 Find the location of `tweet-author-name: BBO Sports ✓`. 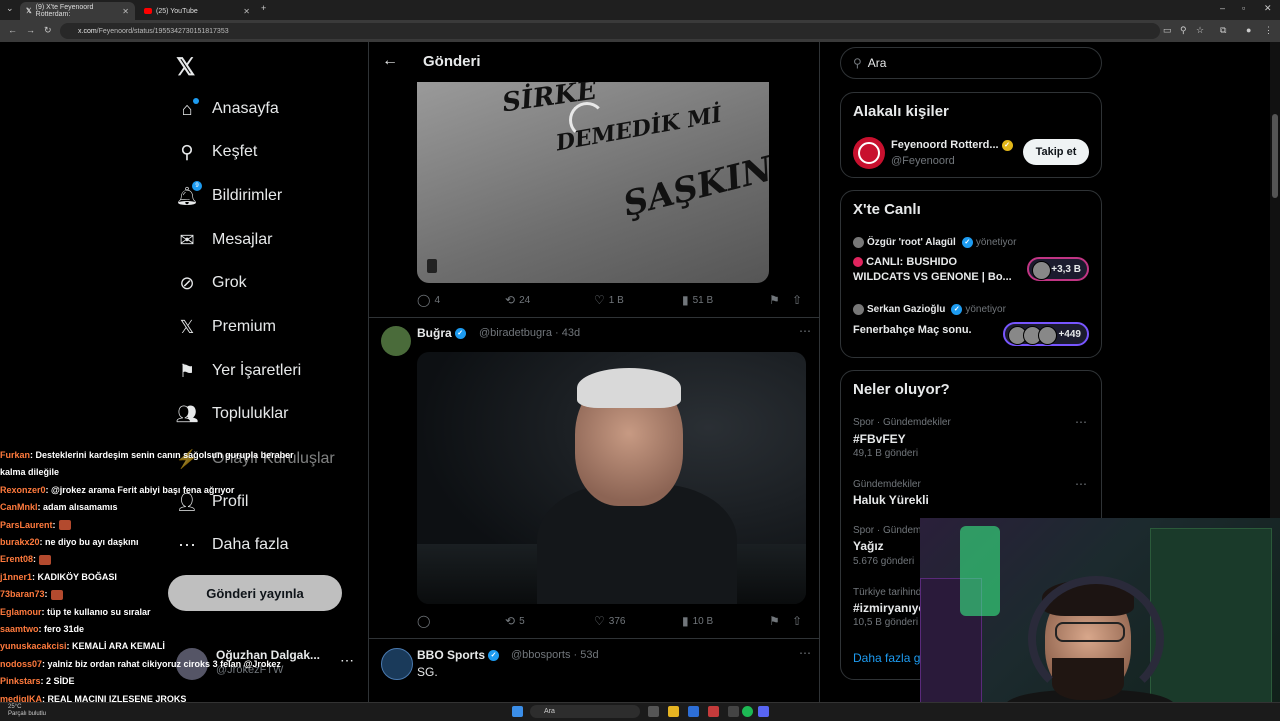

tweet-author-name: BBO Sports ✓ is located at coordinates (458, 655).